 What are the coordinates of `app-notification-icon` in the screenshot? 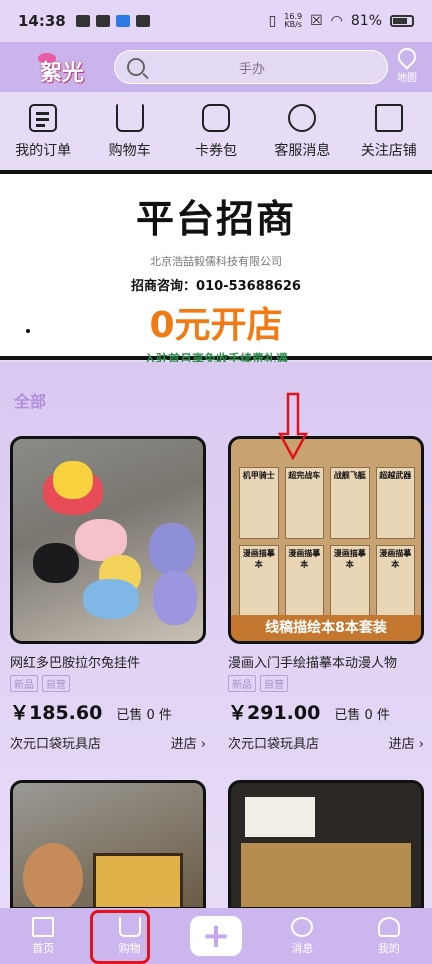 It's located at (122, 21).